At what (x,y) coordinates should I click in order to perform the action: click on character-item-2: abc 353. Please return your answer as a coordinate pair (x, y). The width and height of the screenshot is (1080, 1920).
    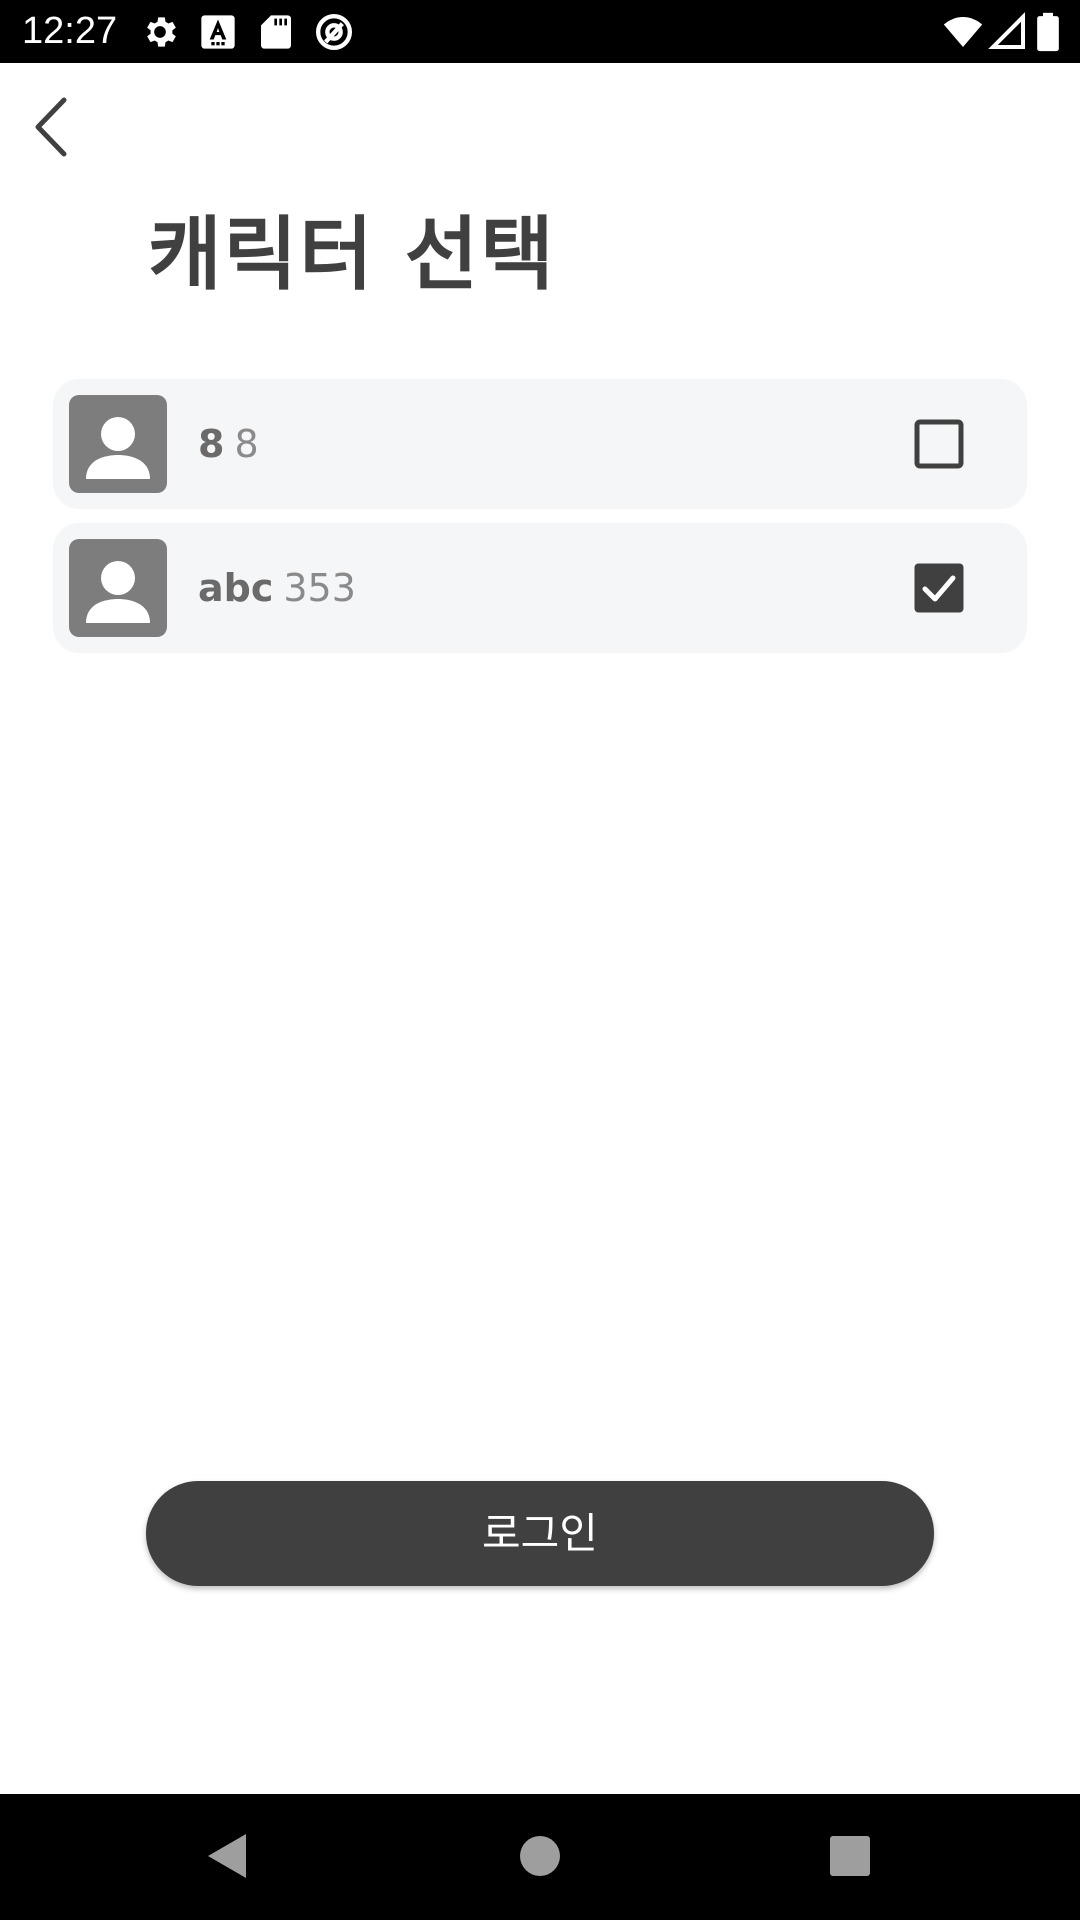
    Looking at the image, I should click on (540, 588).